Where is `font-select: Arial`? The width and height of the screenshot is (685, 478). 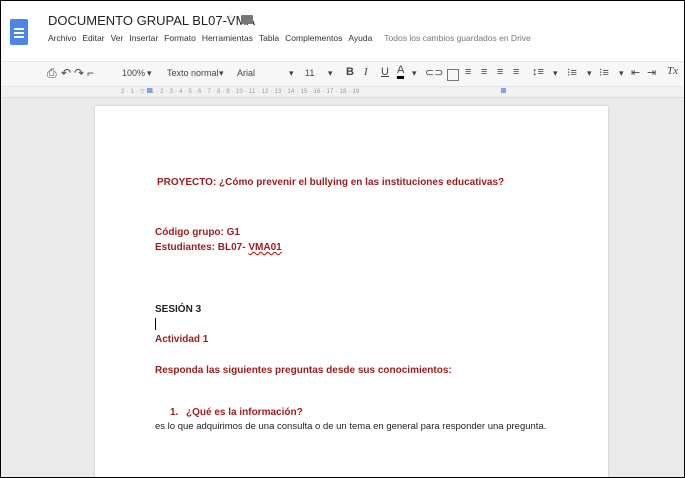
font-select: Arial is located at coordinates (246, 73).